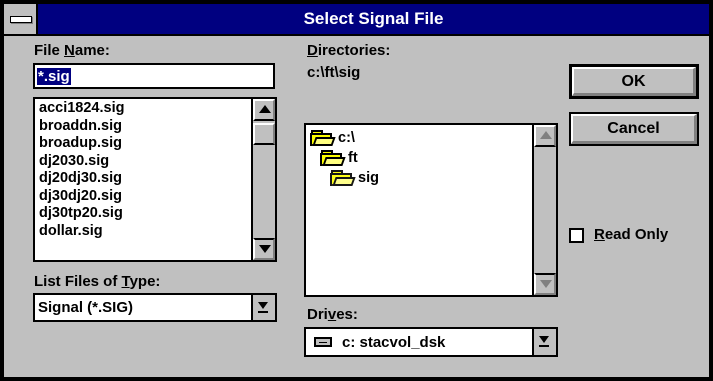  I want to click on file-list-item: broaddn.sig, so click(81, 127).